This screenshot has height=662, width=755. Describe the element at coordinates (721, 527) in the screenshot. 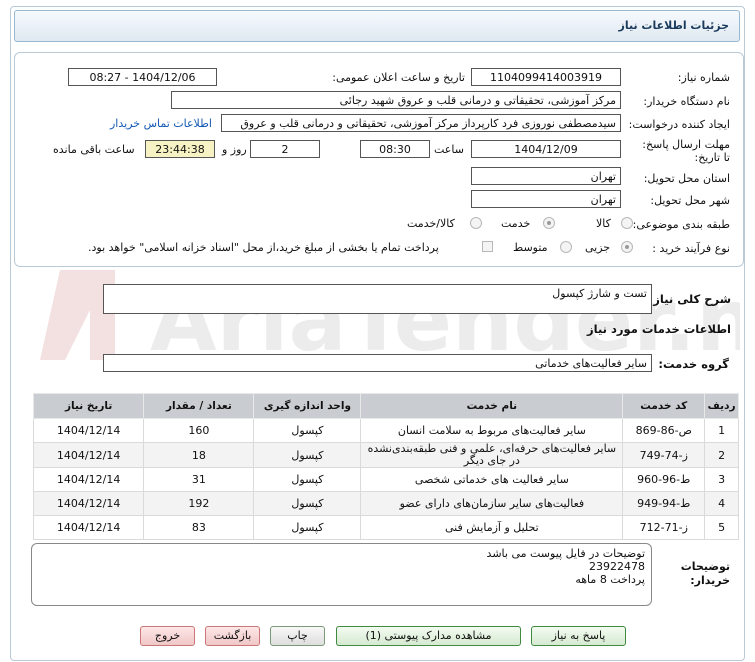

I see `cell-row: 5` at that location.